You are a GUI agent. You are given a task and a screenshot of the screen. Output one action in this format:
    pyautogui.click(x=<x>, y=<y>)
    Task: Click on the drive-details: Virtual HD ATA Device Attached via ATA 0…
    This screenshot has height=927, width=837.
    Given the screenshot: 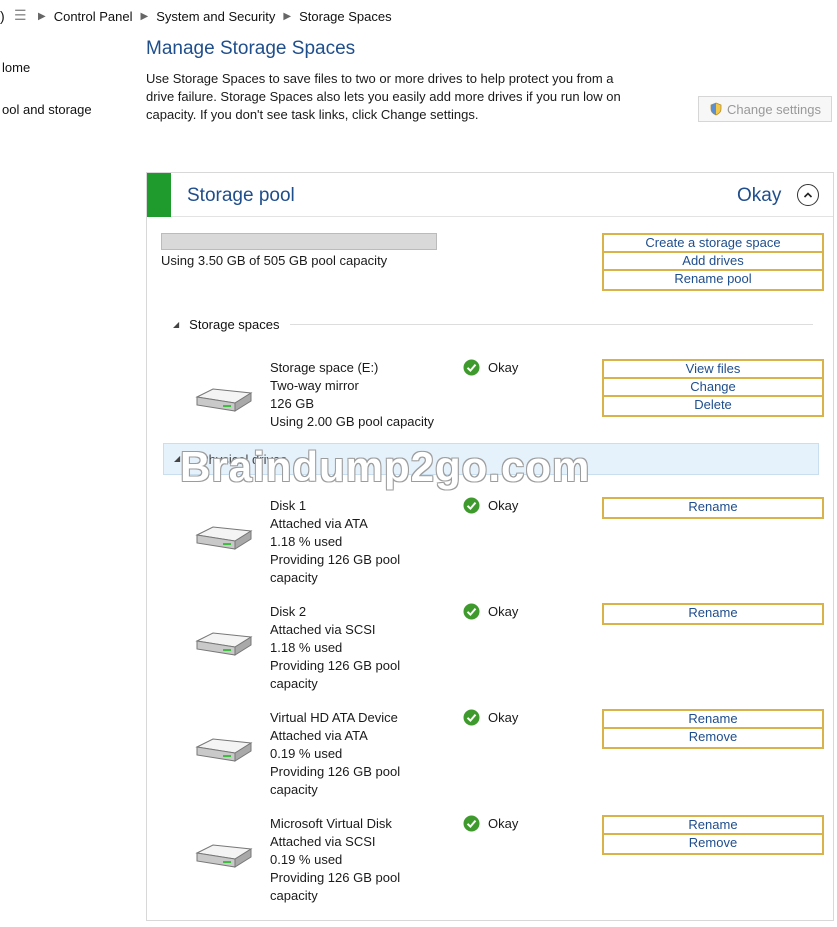 What is the action you would take?
    pyautogui.click(x=360, y=754)
    